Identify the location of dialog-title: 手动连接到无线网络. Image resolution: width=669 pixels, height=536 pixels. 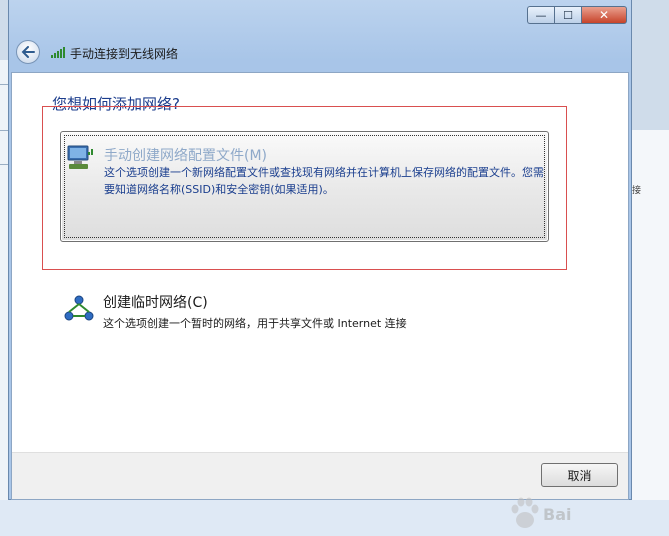
(124, 54).